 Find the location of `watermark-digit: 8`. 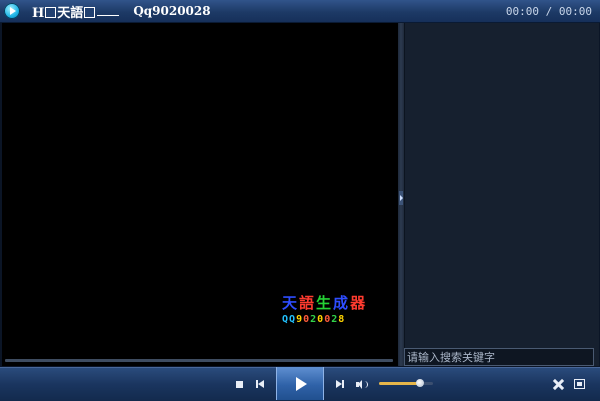

watermark-digit: 8 is located at coordinates (342, 319).